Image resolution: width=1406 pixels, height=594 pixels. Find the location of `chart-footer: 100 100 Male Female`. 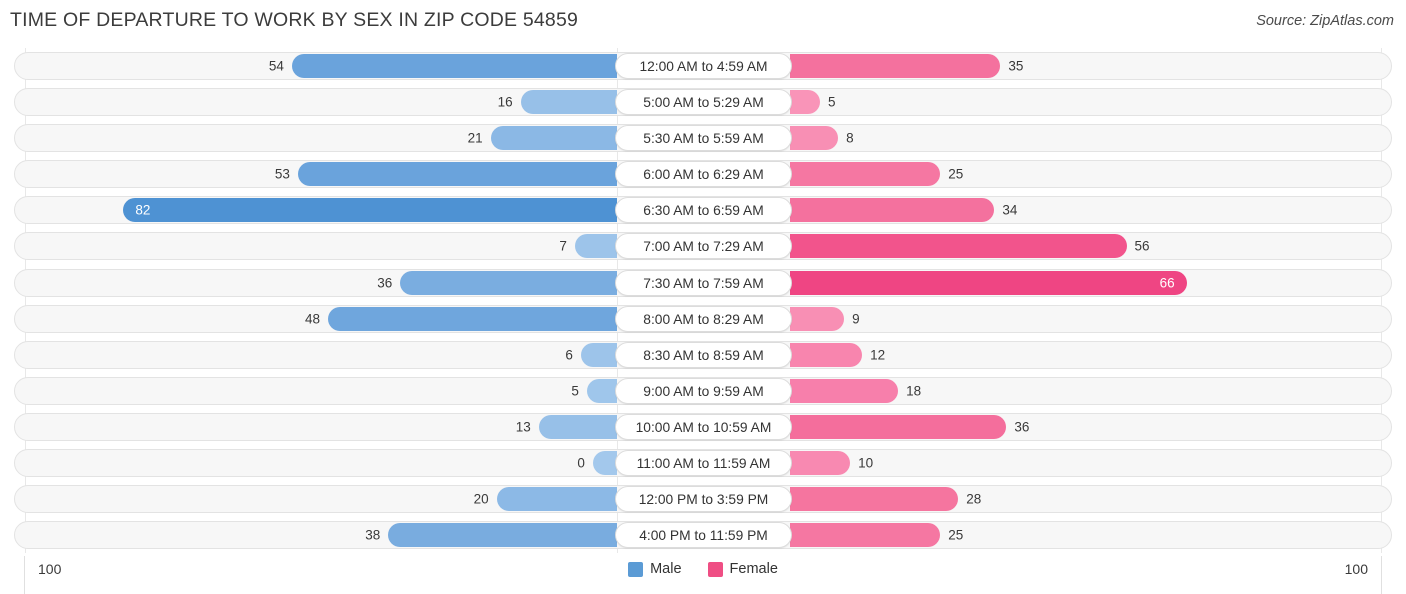

chart-footer: 100 100 Male Female is located at coordinates (703, 575).